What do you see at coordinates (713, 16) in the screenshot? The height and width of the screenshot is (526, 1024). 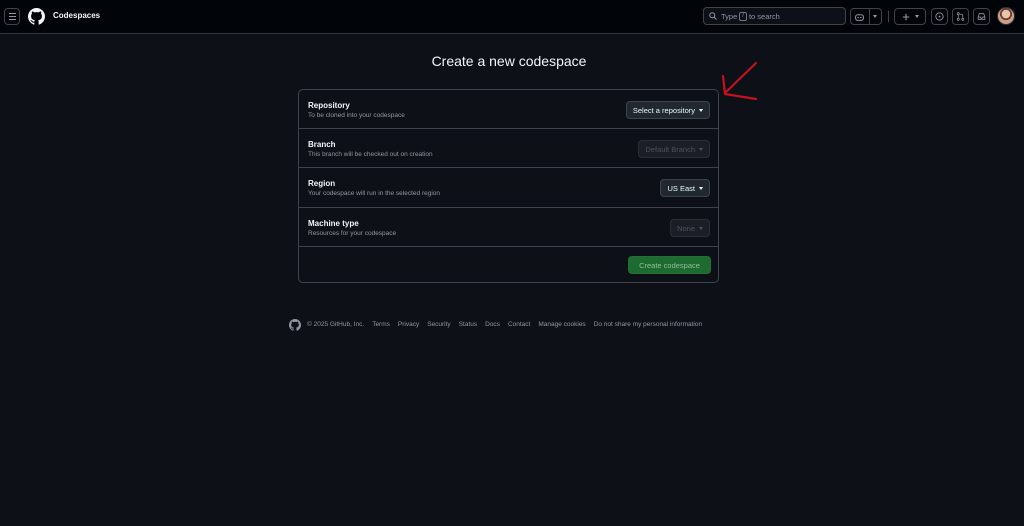 I see `search-icon` at bounding box center [713, 16].